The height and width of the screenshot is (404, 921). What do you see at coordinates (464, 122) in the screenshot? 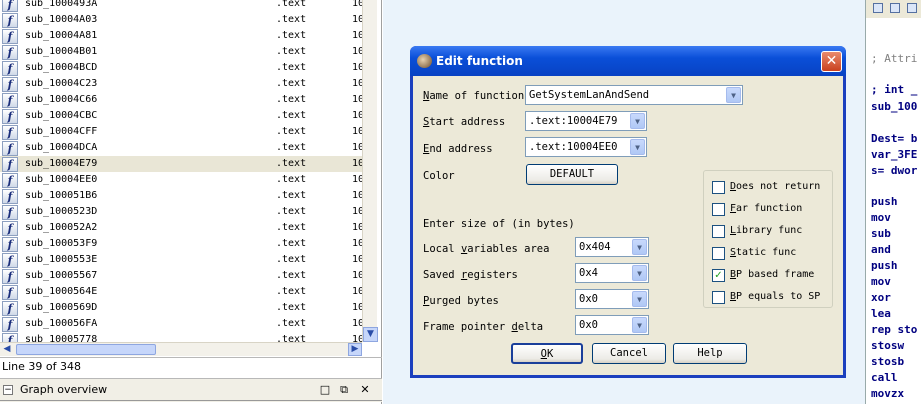
I see `start-address-label: Start address` at bounding box center [464, 122].